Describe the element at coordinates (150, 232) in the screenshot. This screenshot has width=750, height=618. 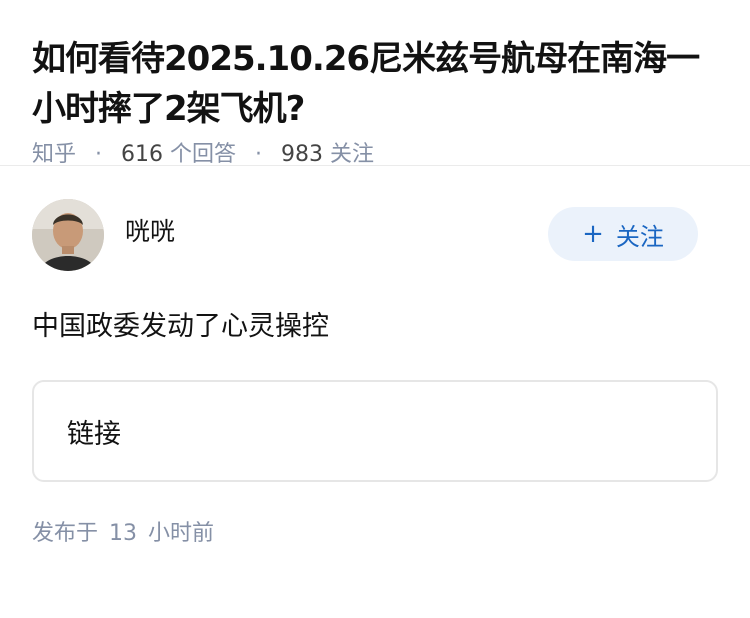
I see `author-name: 咣咣` at that location.